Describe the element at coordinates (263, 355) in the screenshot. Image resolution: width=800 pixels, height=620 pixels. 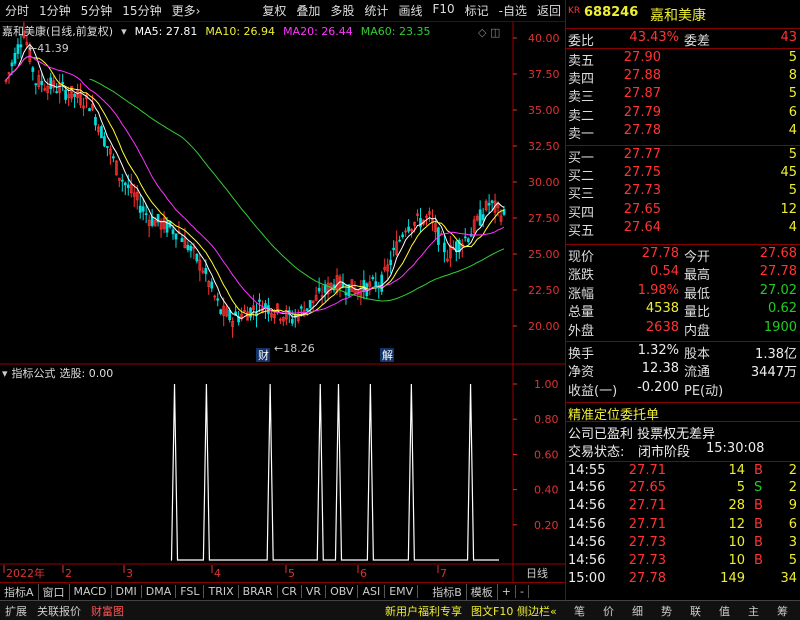
I see `event-cai-label: 财` at that location.